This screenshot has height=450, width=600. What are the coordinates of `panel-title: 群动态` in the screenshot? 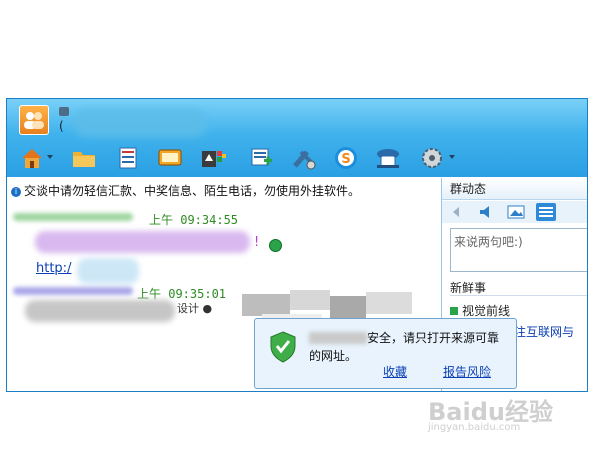 It's located at (514, 189).